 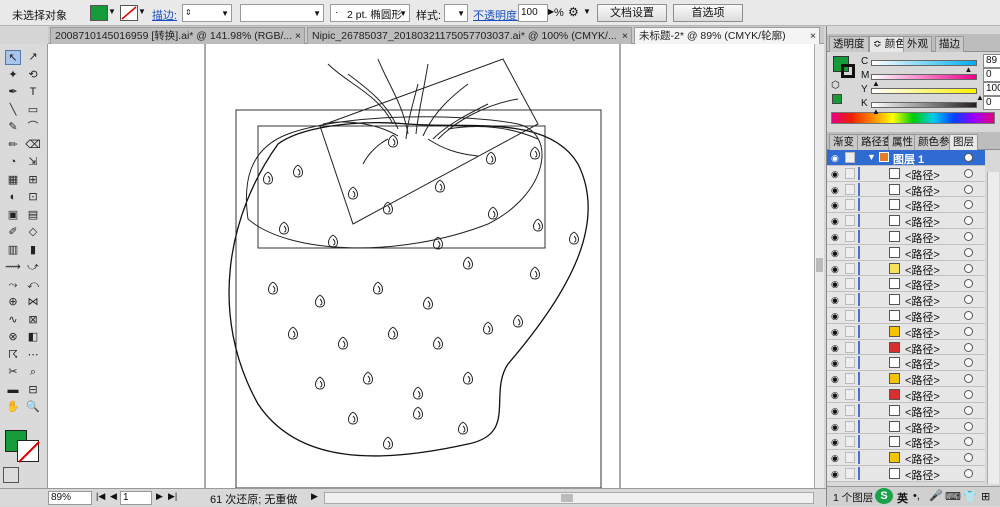 What do you see at coordinates (13, 372) in the screenshot?
I see `tool-icon: ✂` at bounding box center [13, 372].